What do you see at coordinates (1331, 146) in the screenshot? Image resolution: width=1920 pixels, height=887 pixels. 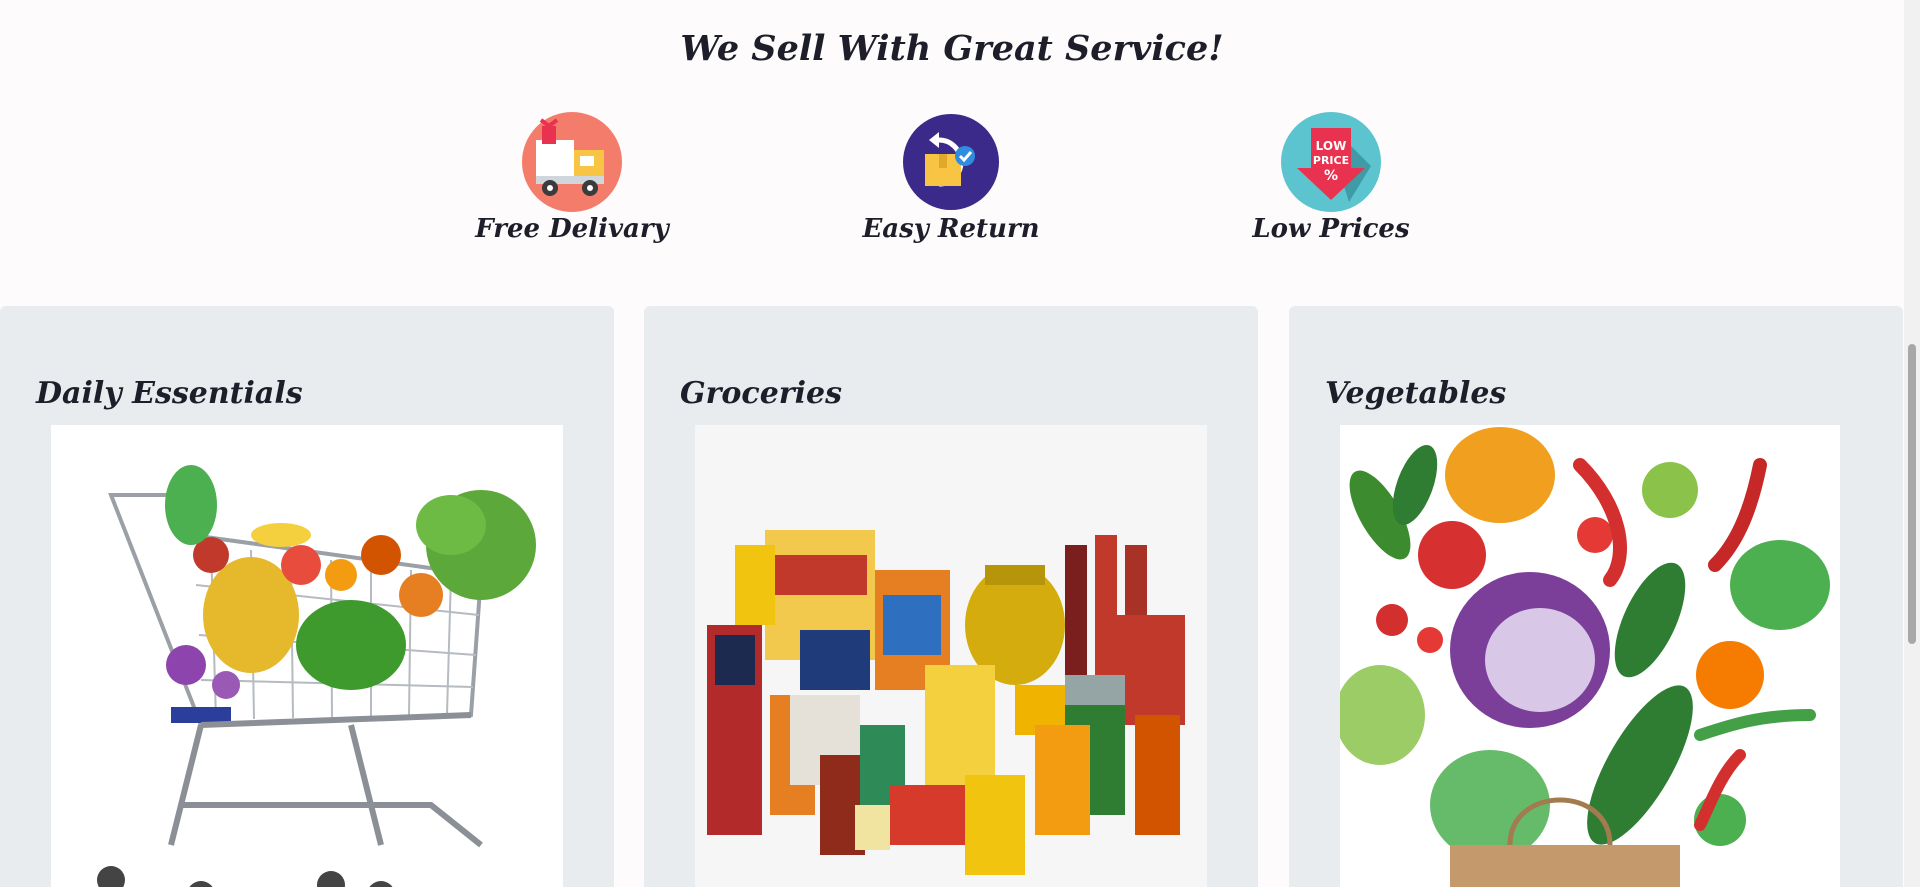 I see `low-price-badge-line-1: LOW` at bounding box center [1331, 146].